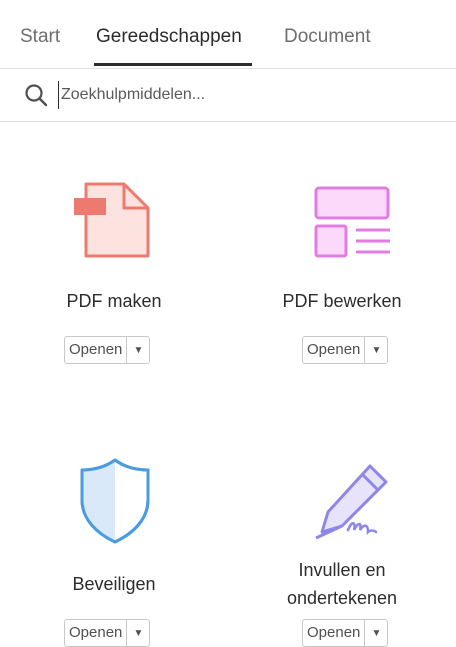 Image resolution: width=456 pixels, height=647 pixels. What do you see at coordinates (249, 95) in the screenshot?
I see `search-input` at bounding box center [249, 95].